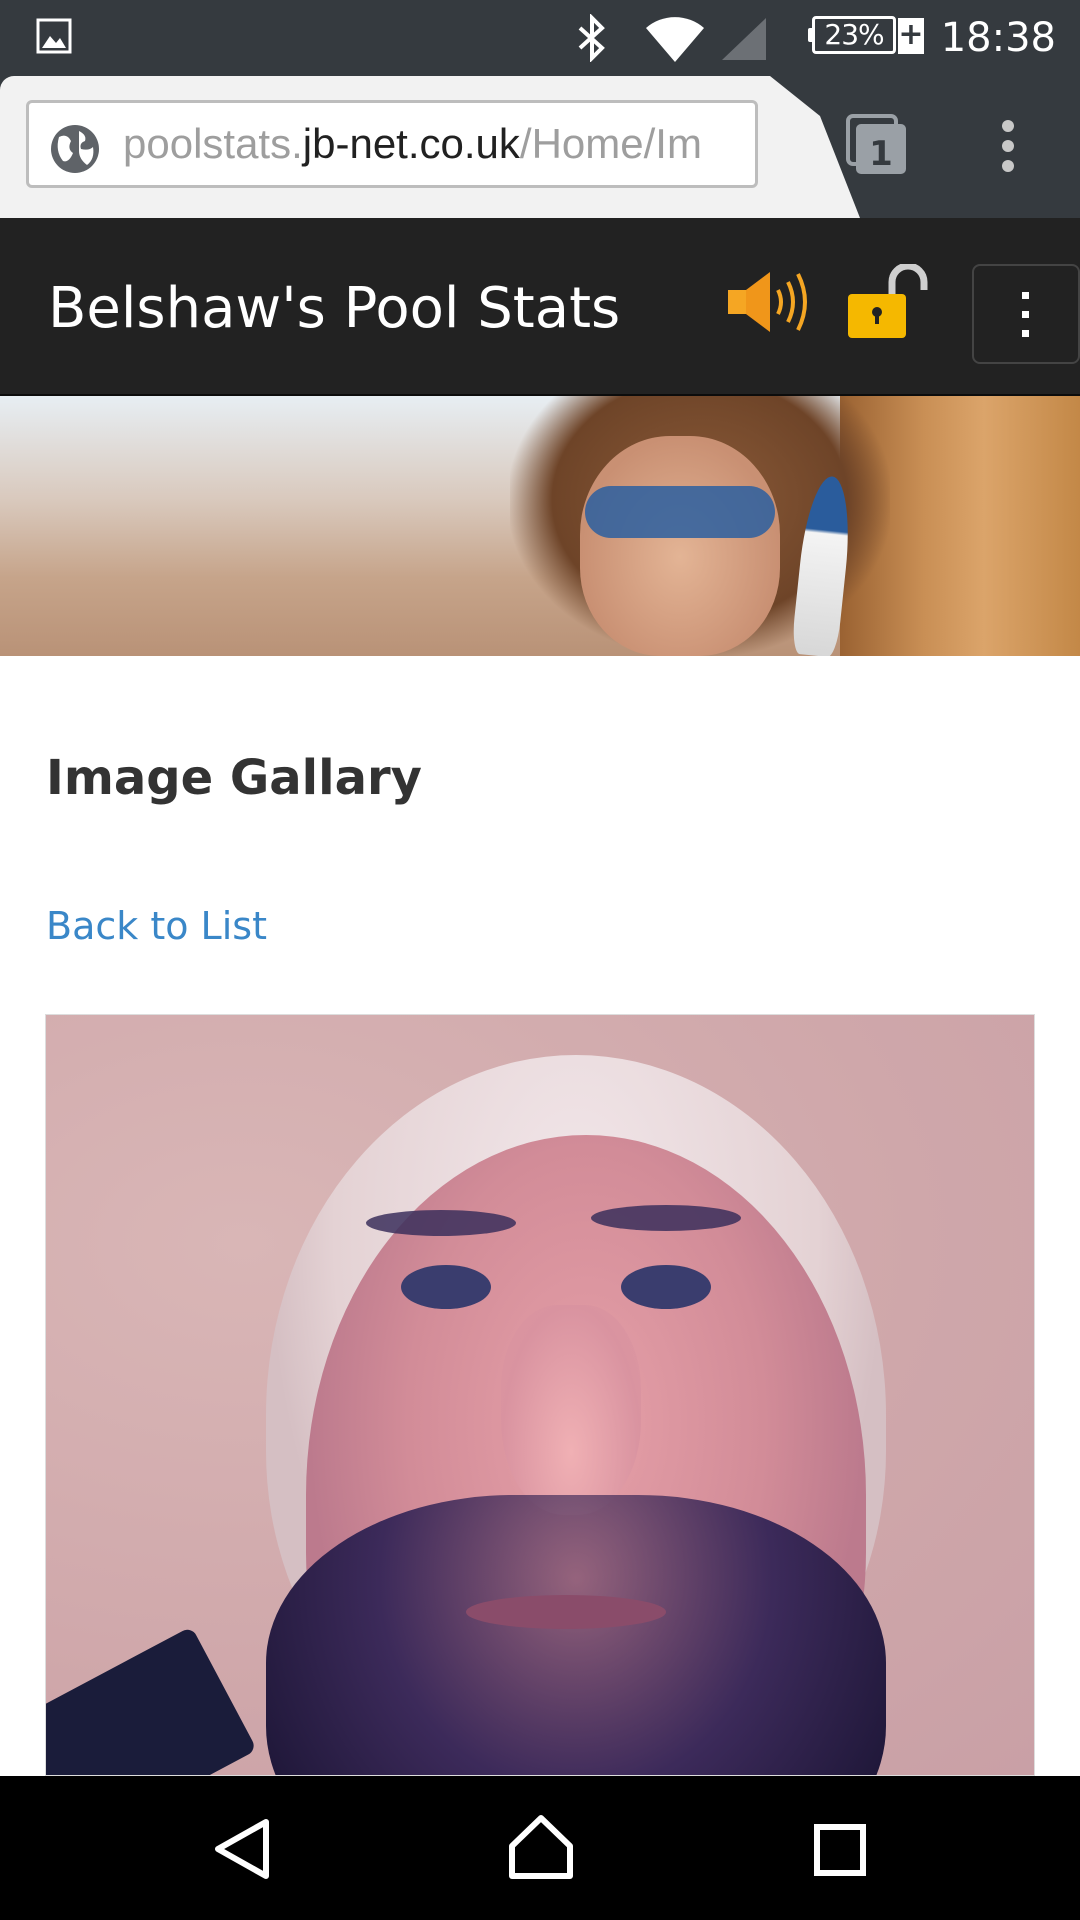  What do you see at coordinates (675, 41) in the screenshot?
I see `wifi-icon` at bounding box center [675, 41].